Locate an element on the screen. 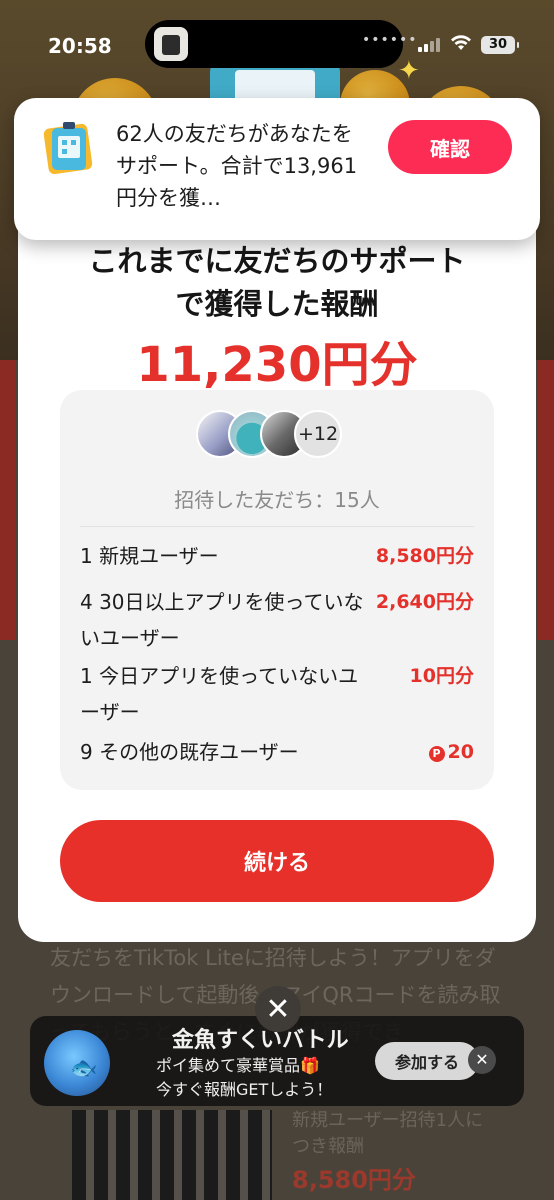 The height and width of the screenshot is (1200, 554). banner-title: 金魚すくいバトル is located at coordinates (260, 1040).